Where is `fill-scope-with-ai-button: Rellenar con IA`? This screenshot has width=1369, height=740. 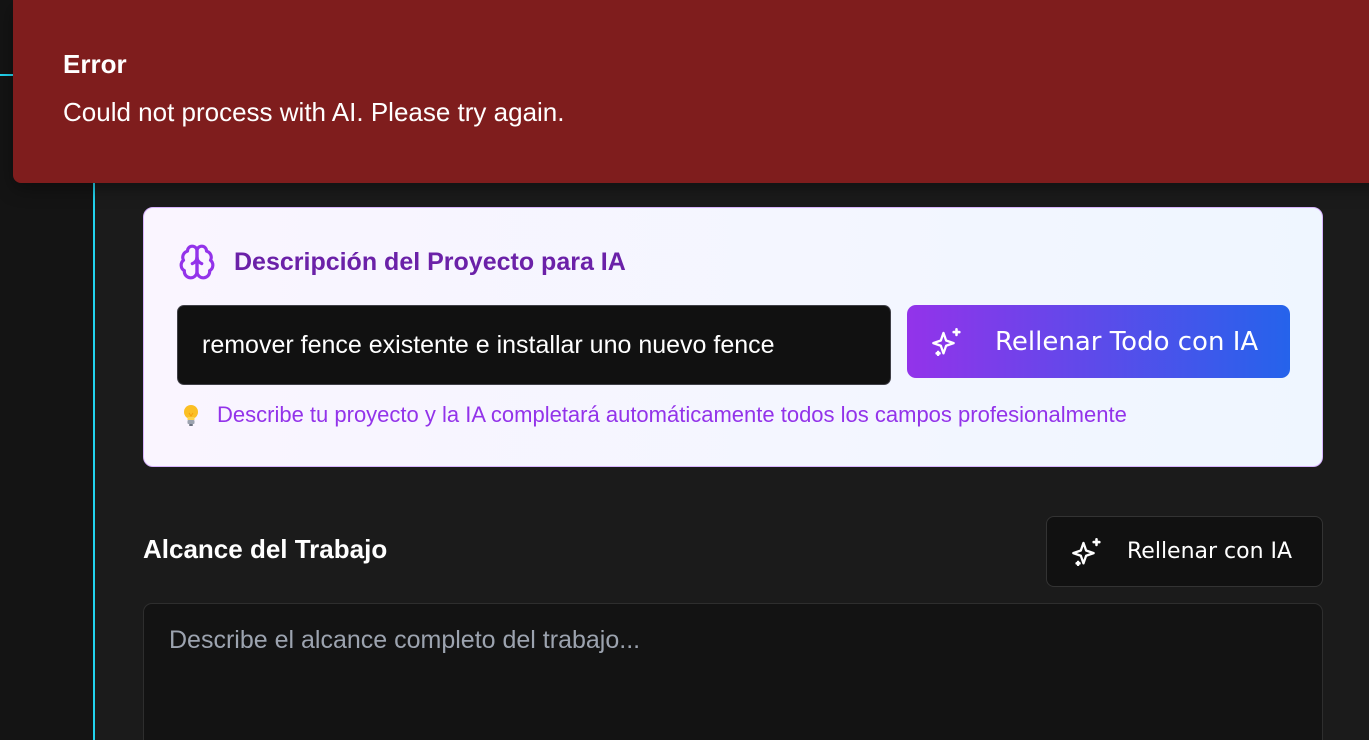
fill-scope-with-ai-button: Rellenar con IA is located at coordinates (1184, 551).